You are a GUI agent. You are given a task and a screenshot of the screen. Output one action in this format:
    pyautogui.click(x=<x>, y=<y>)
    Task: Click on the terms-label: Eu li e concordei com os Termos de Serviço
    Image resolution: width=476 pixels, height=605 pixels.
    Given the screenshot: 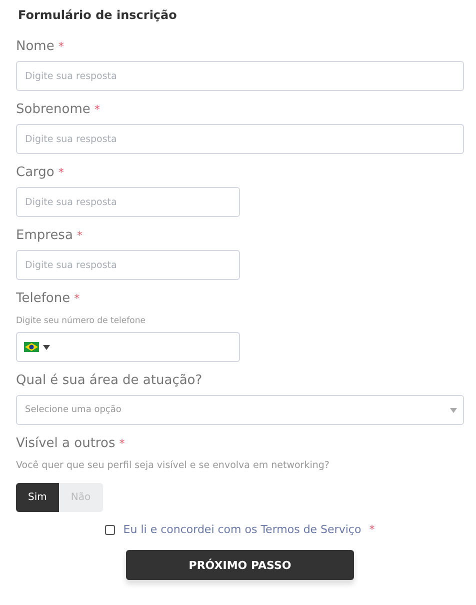 What is the action you would take?
    pyautogui.click(x=242, y=529)
    